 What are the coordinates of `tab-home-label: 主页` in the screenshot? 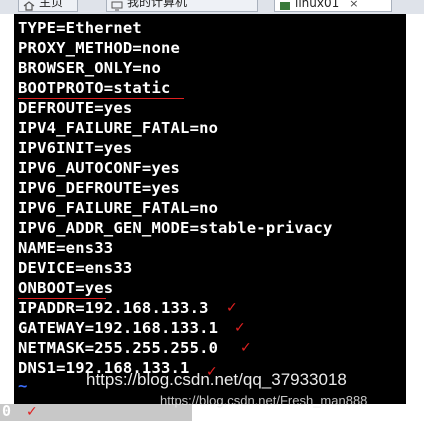 It's located at (51, 4).